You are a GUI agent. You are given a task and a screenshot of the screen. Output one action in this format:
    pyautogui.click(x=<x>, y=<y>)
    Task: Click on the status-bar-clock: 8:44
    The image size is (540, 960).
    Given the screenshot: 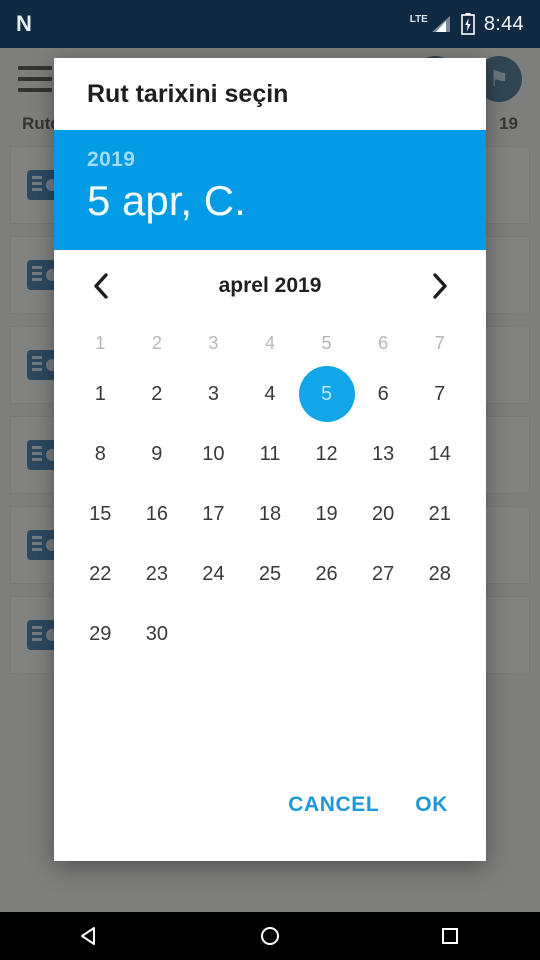 What is the action you would take?
    pyautogui.click(x=503, y=23)
    